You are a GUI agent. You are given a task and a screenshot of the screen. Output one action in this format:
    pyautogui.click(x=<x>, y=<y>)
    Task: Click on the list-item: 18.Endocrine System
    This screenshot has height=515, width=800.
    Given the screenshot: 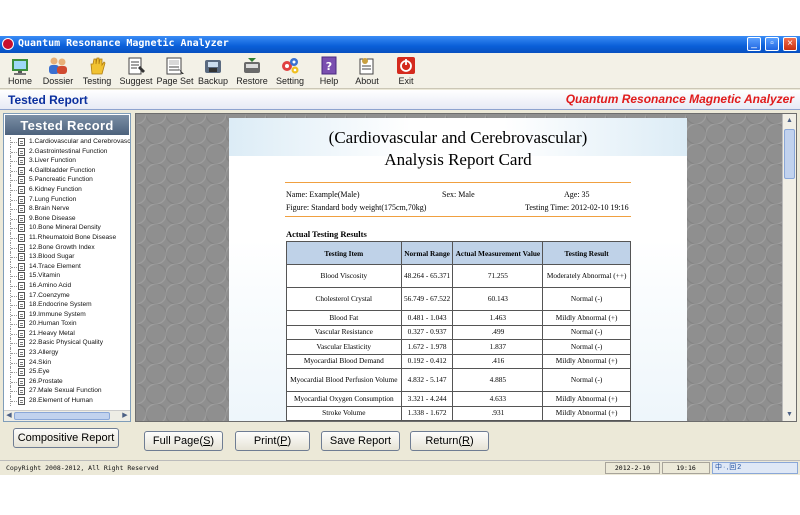 What is the action you would take?
    pyautogui.click(x=67, y=305)
    